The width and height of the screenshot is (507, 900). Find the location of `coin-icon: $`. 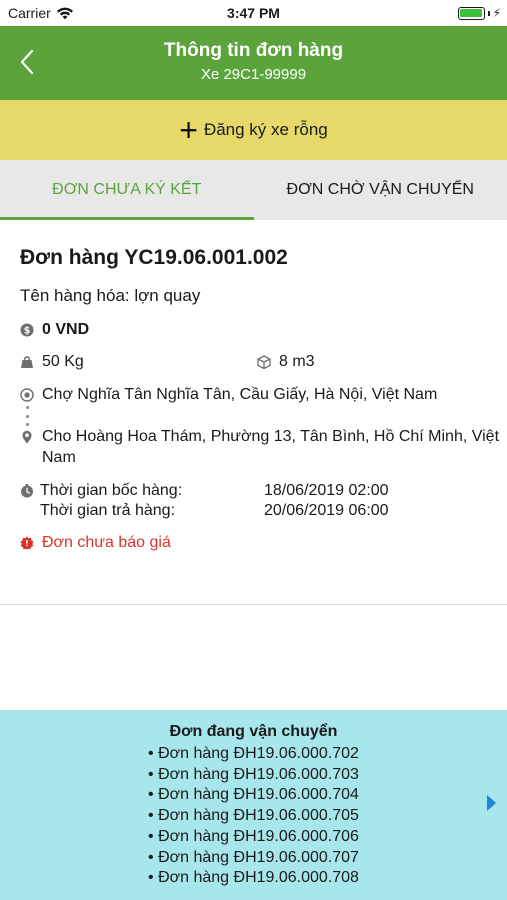

coin-icon: $ is located at coordinates (27, 330).